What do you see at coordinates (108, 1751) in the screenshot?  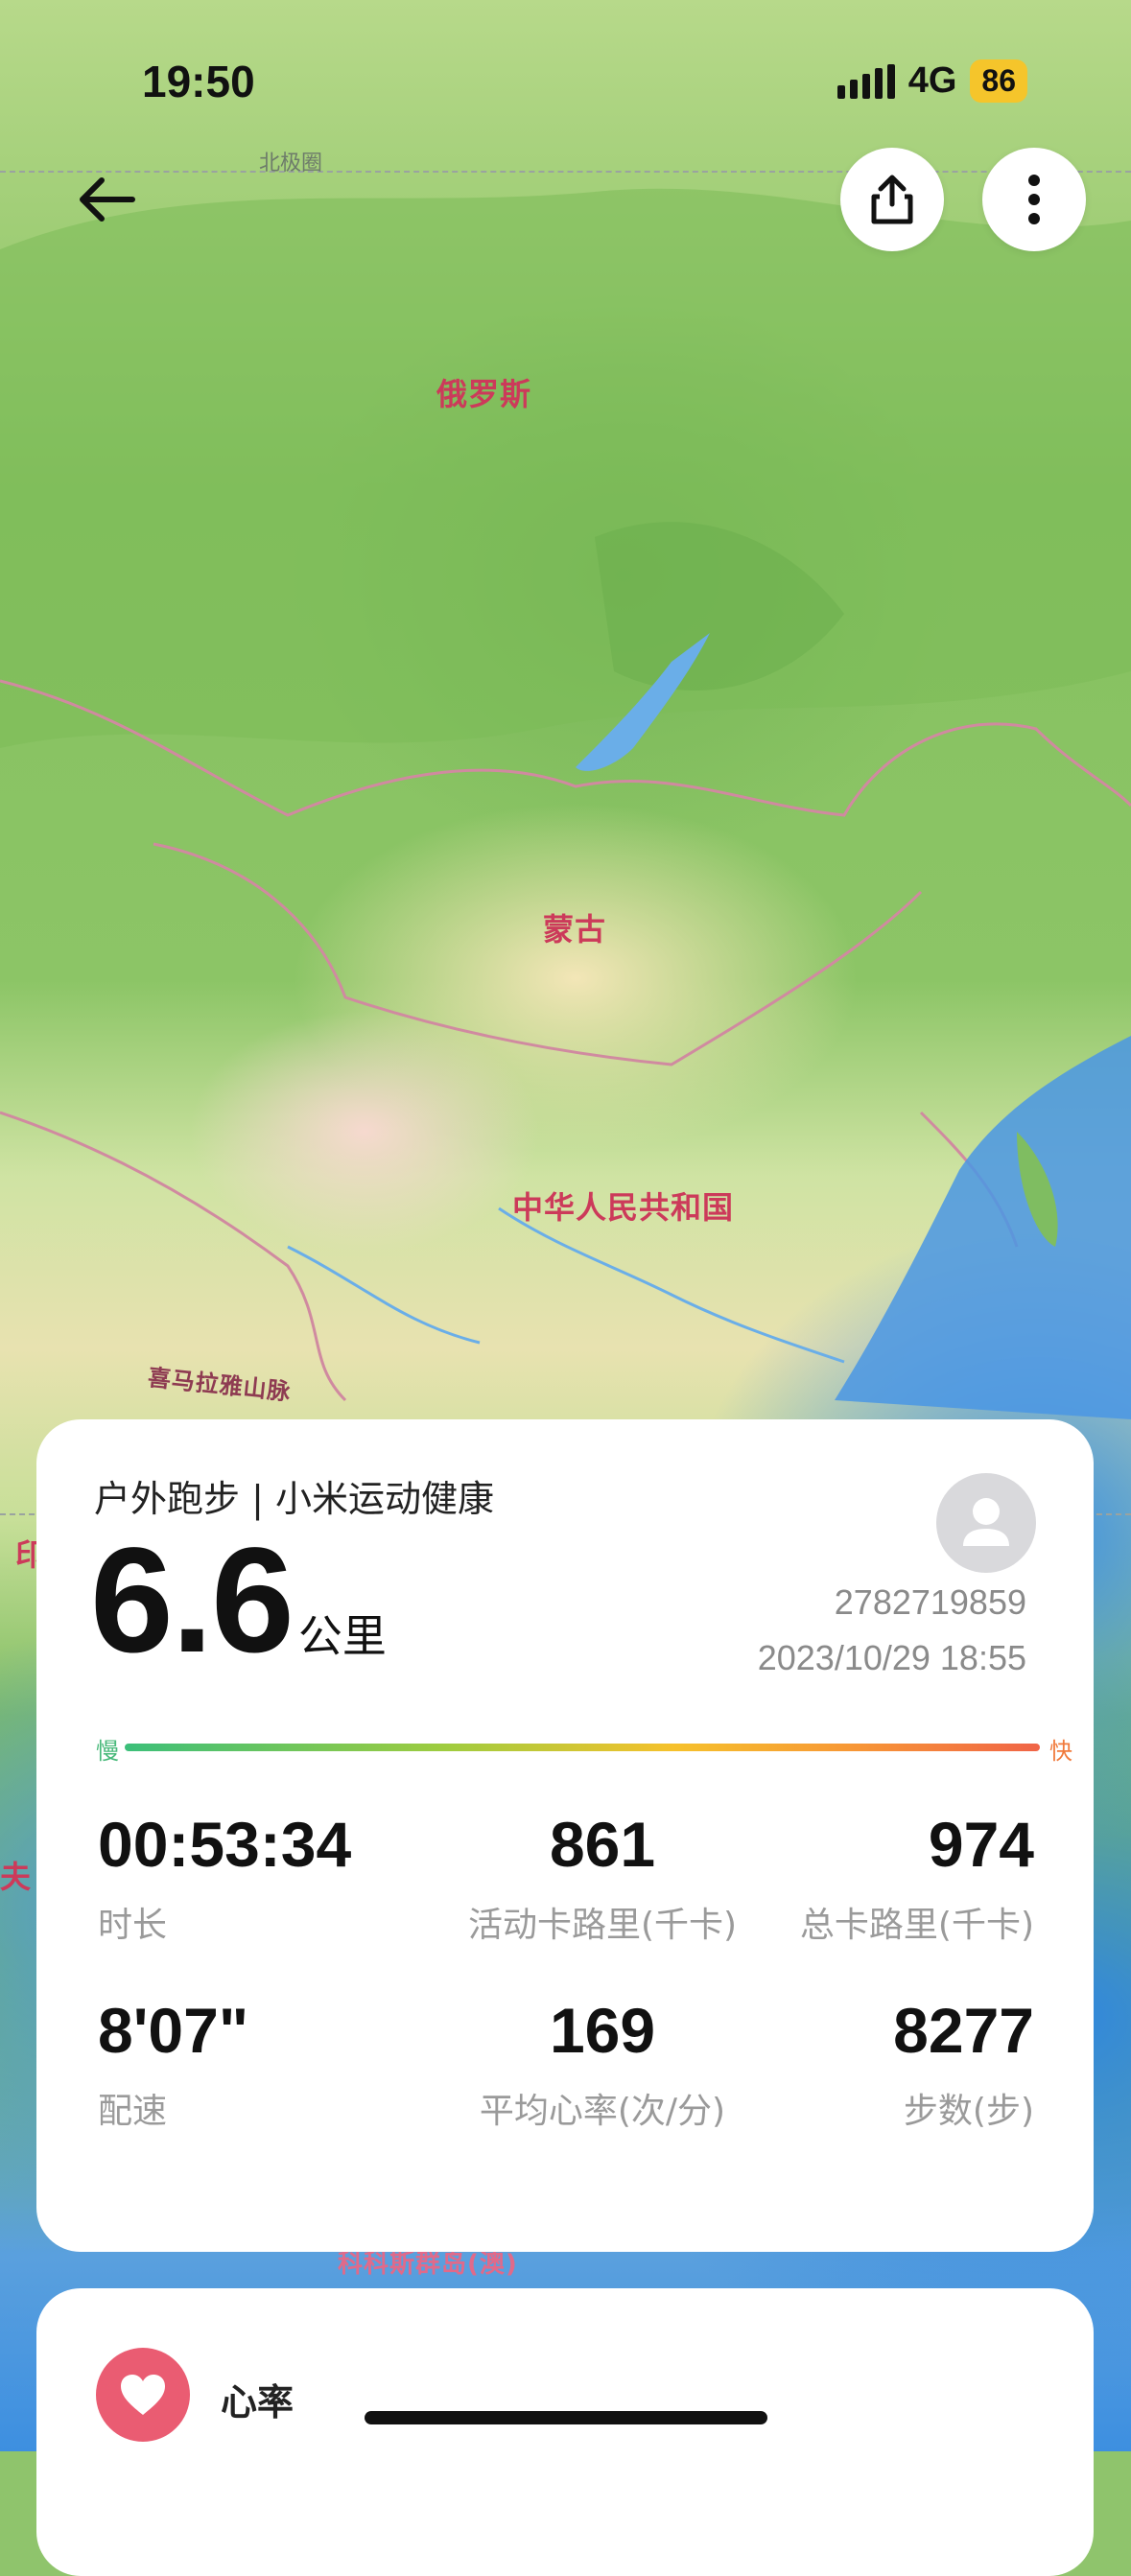 I see `pace-slow-label: 慢` at bounding box center [108, 1751].